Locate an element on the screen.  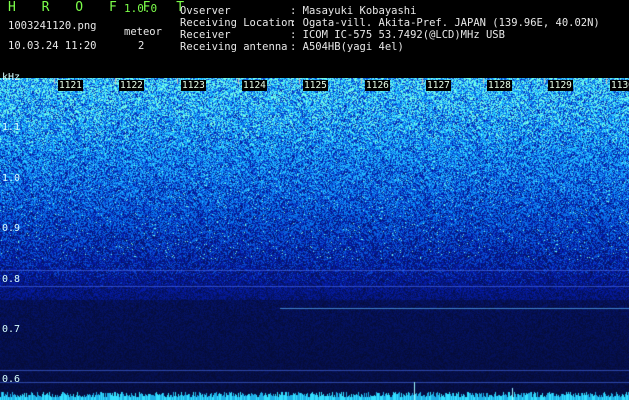
y-axis-unit: kHz is located at coordinates (11, 77).